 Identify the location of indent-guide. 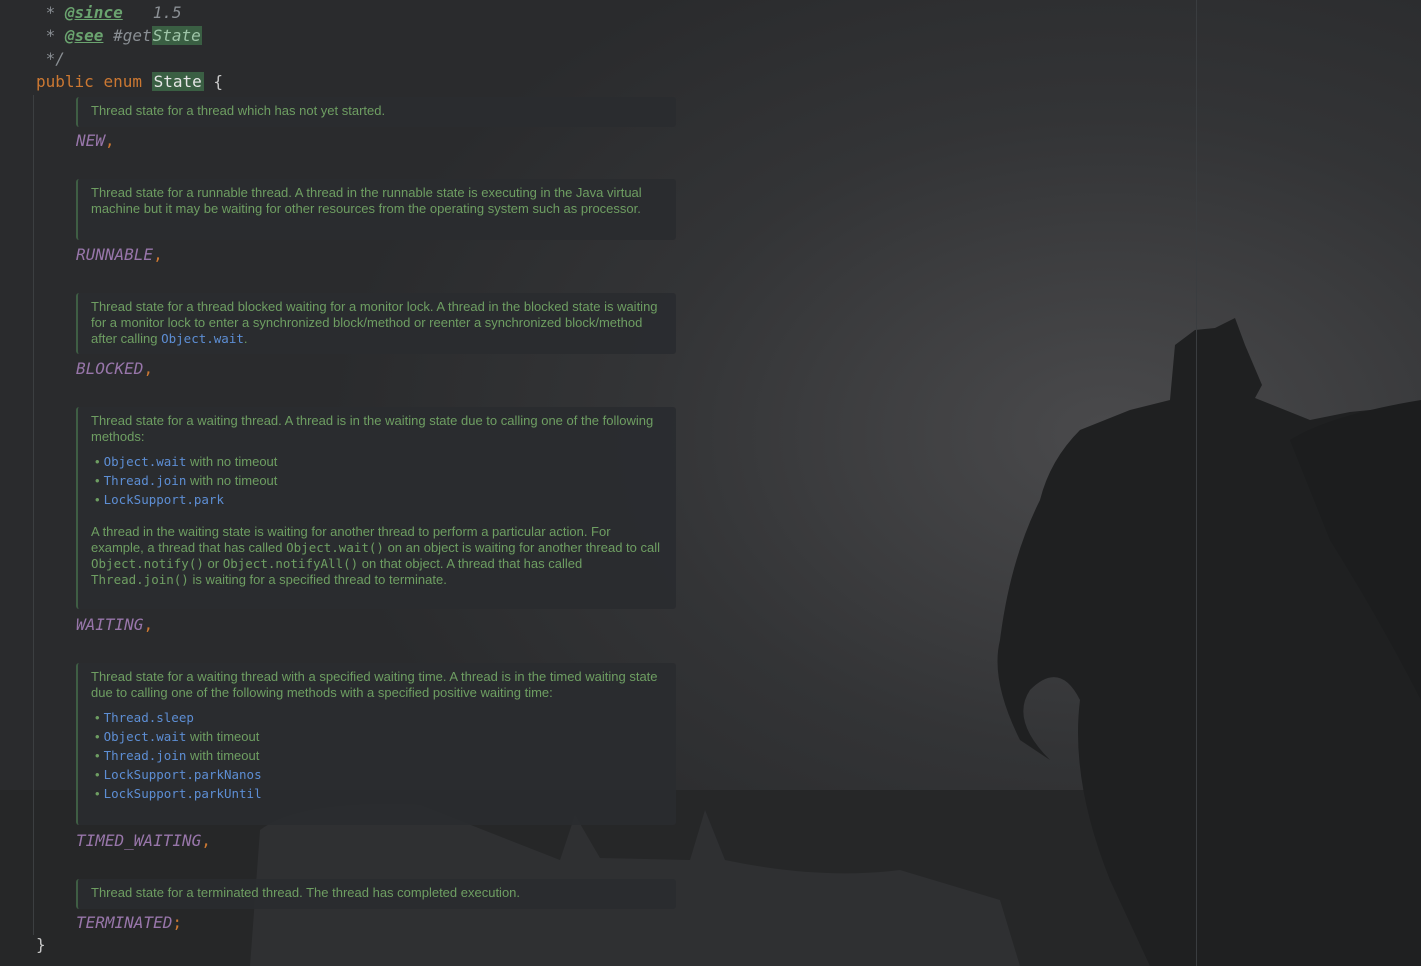
(33, 515).